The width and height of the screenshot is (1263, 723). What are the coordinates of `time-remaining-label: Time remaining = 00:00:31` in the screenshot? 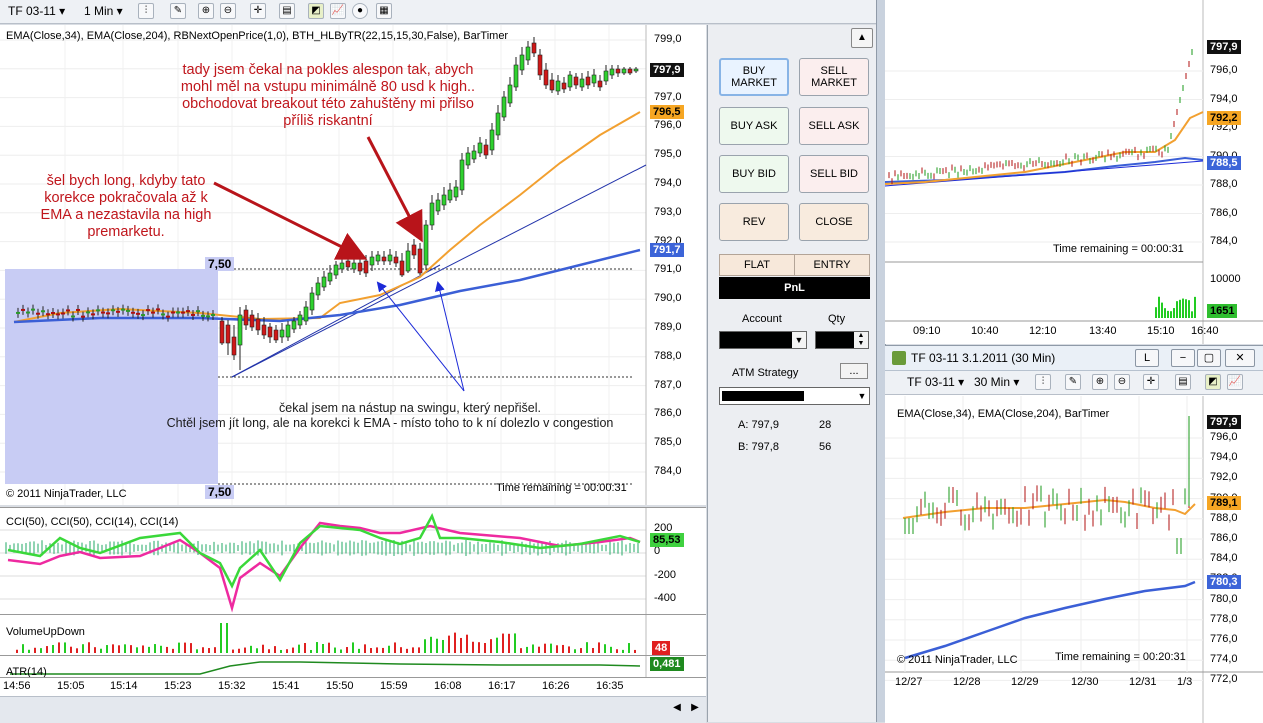 It's located at (561, 488).